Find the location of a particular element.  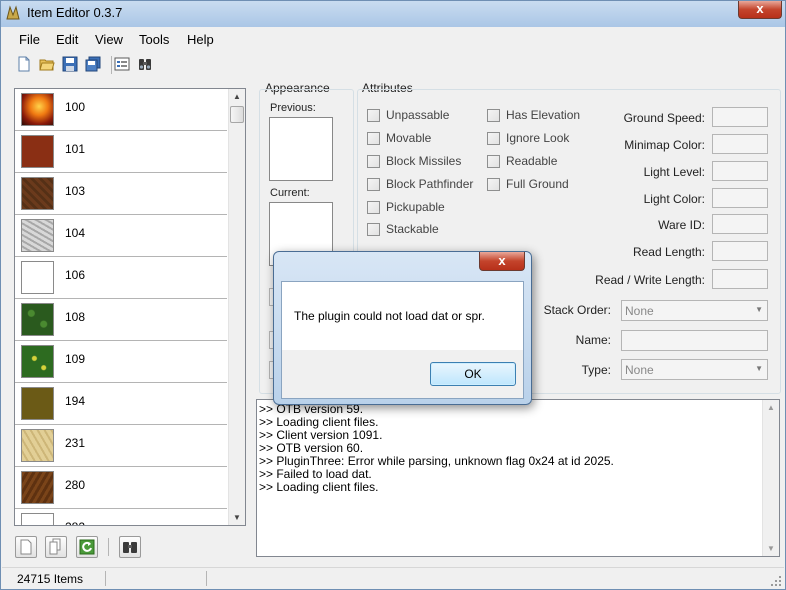

item-id: 100 is located at coordinates (75, 107).